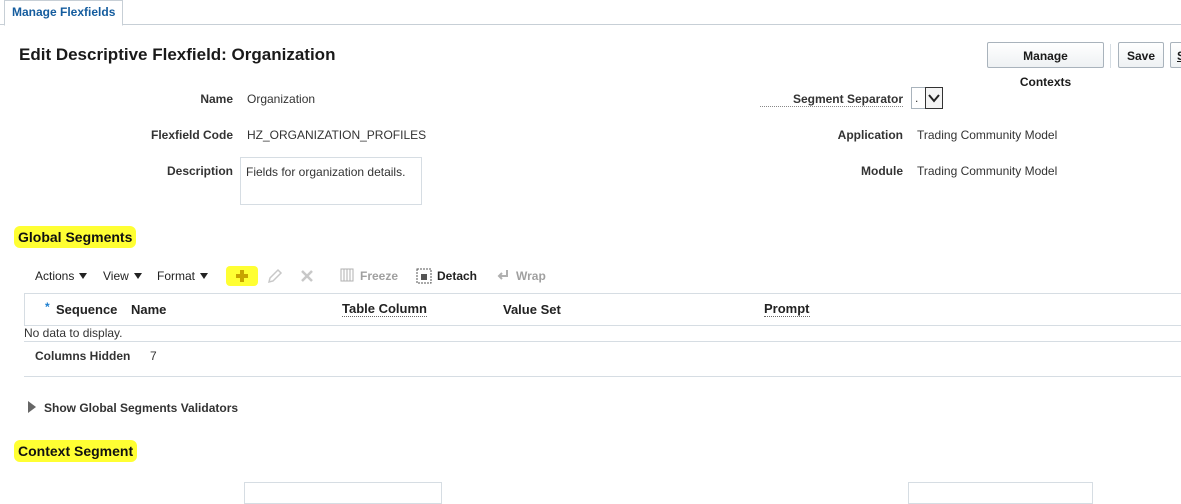 This screenshot has height=504, width=1181. I want to click on actions-menu: Actions, so click(61, 276).